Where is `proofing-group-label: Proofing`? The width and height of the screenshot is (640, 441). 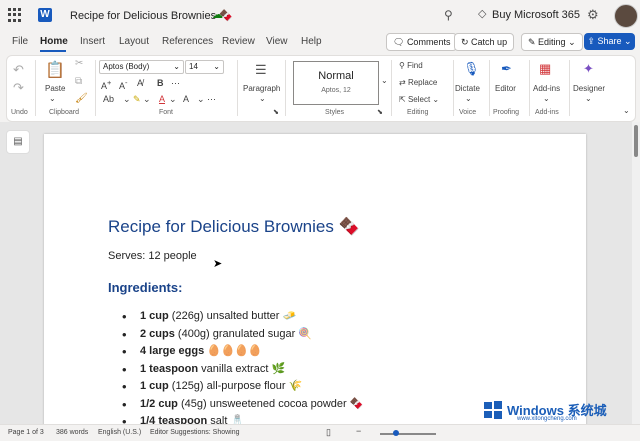 proofing-group-label: Proofing is located at coordinates (506, 112).